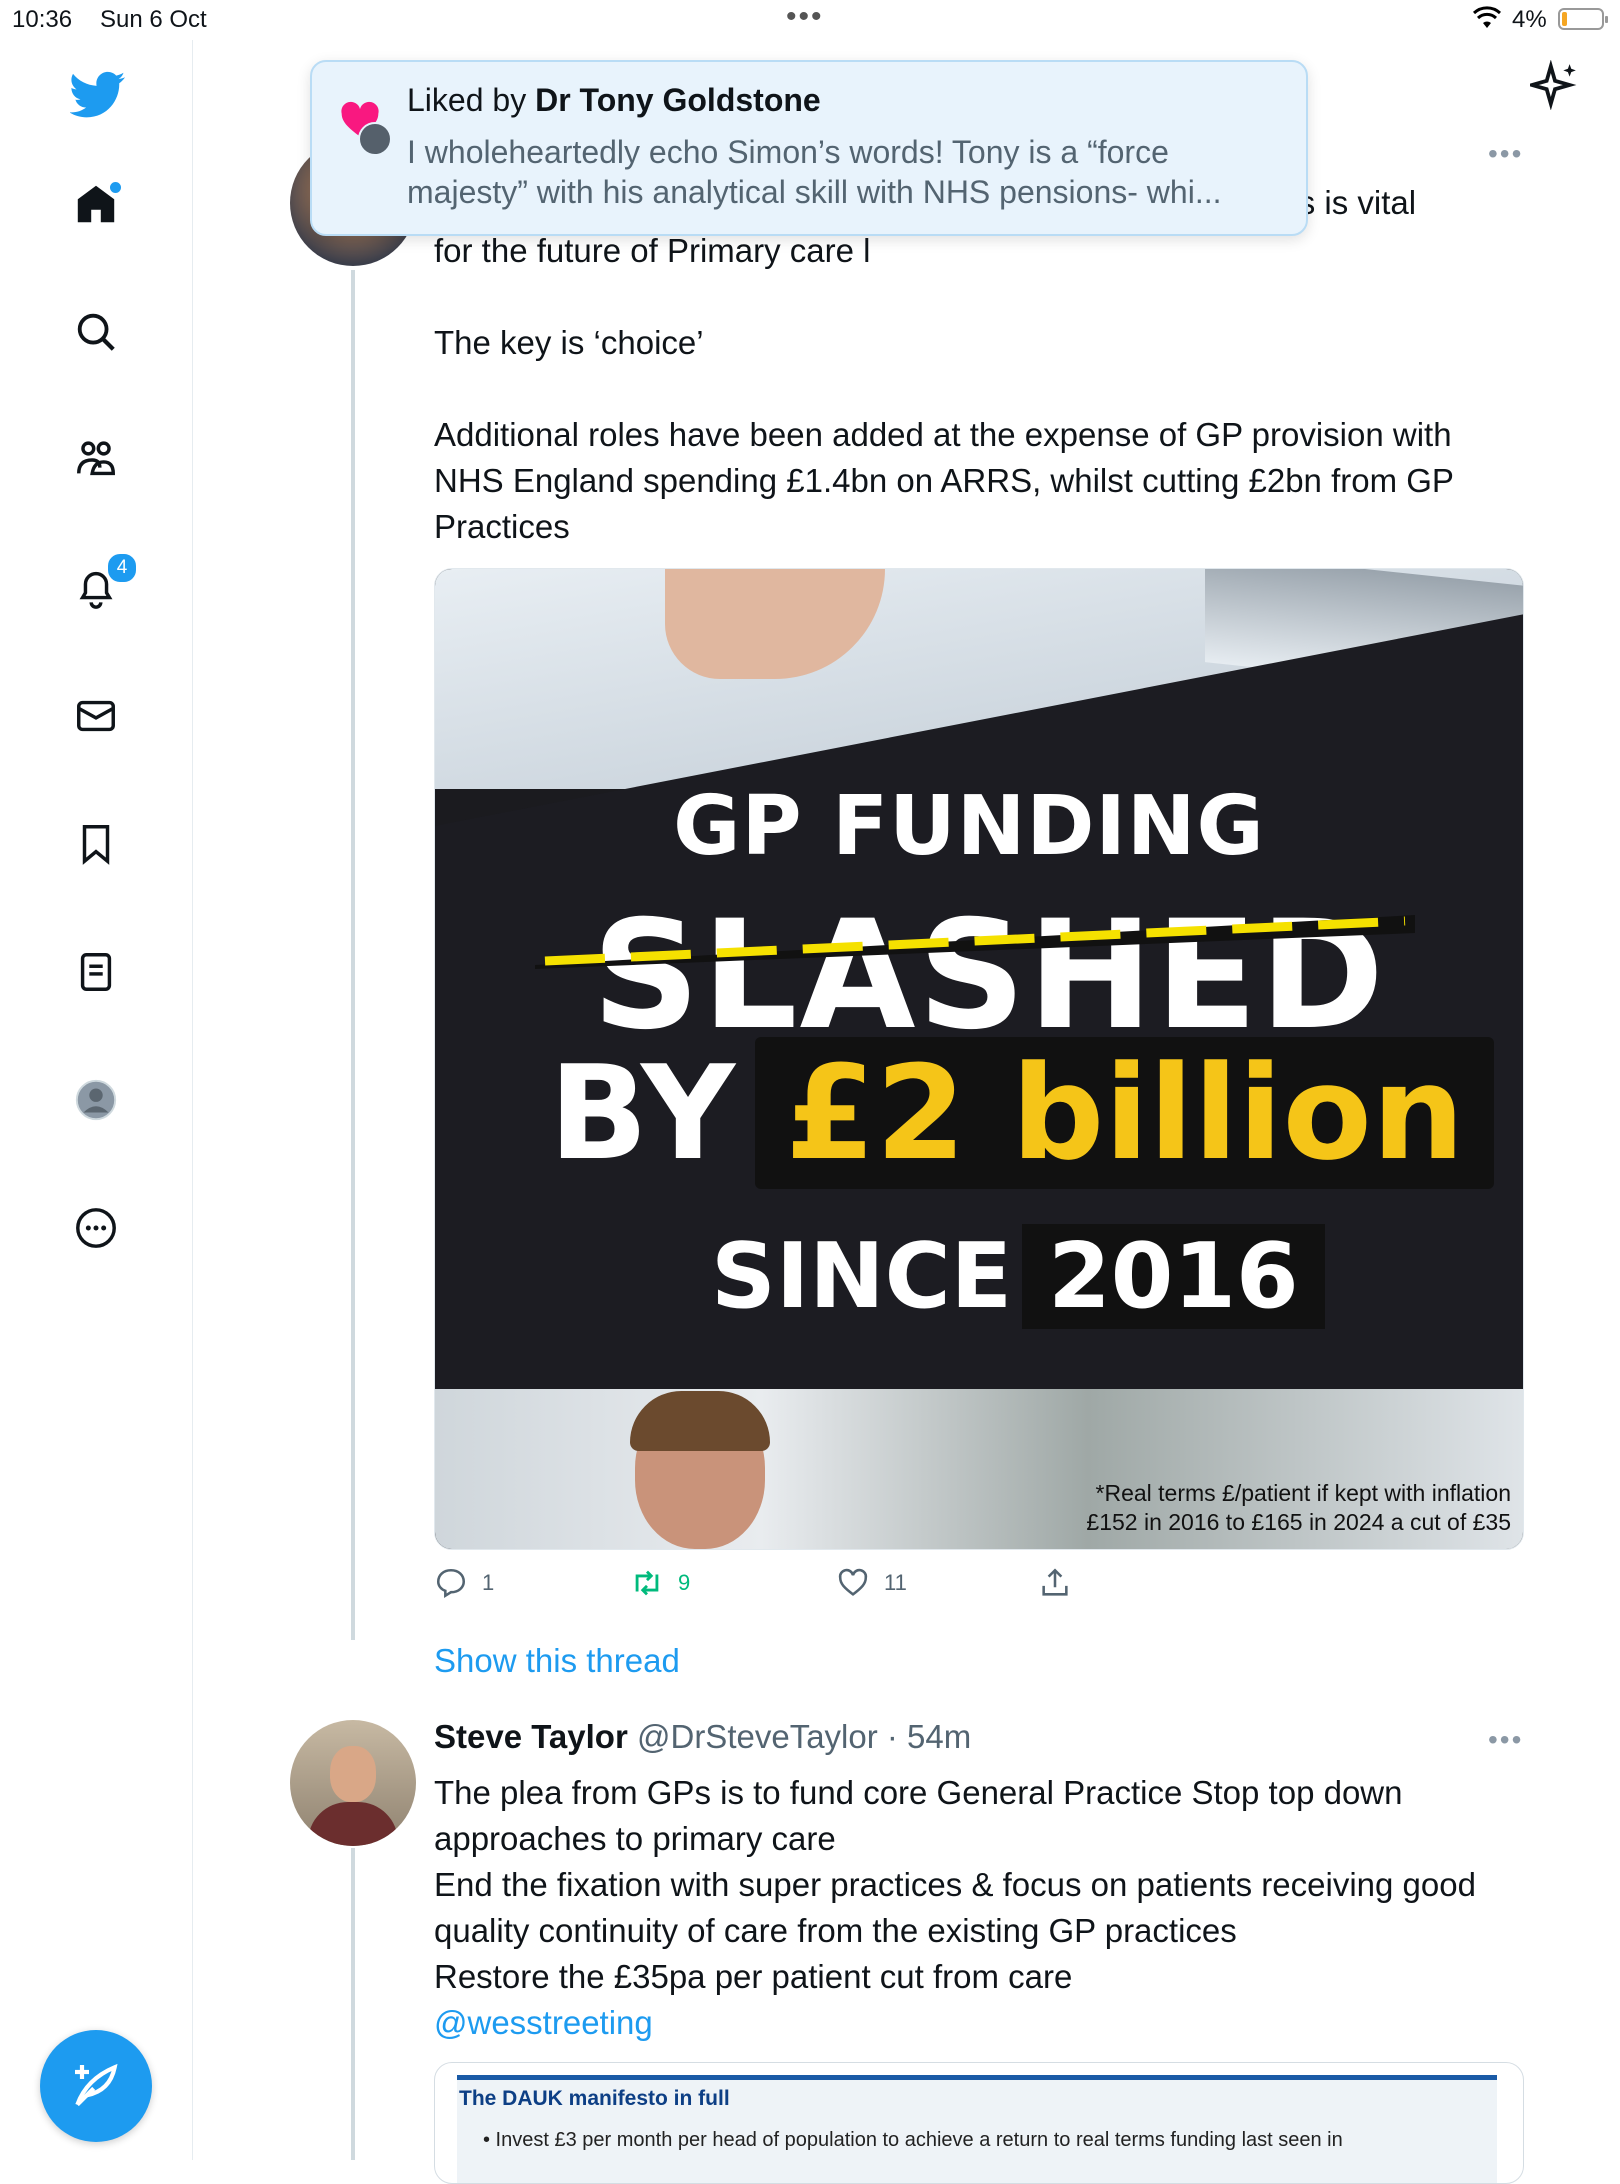  I want to click on reply-count: 1, so click(488, 1582).